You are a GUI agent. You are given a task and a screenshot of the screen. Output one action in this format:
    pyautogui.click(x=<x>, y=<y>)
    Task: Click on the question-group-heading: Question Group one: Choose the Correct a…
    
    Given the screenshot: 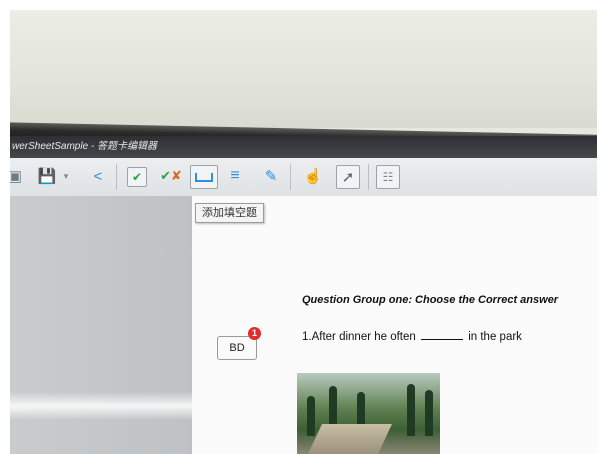 What is the action you would take?
    pyautogui.click(x=430, y=300)
    